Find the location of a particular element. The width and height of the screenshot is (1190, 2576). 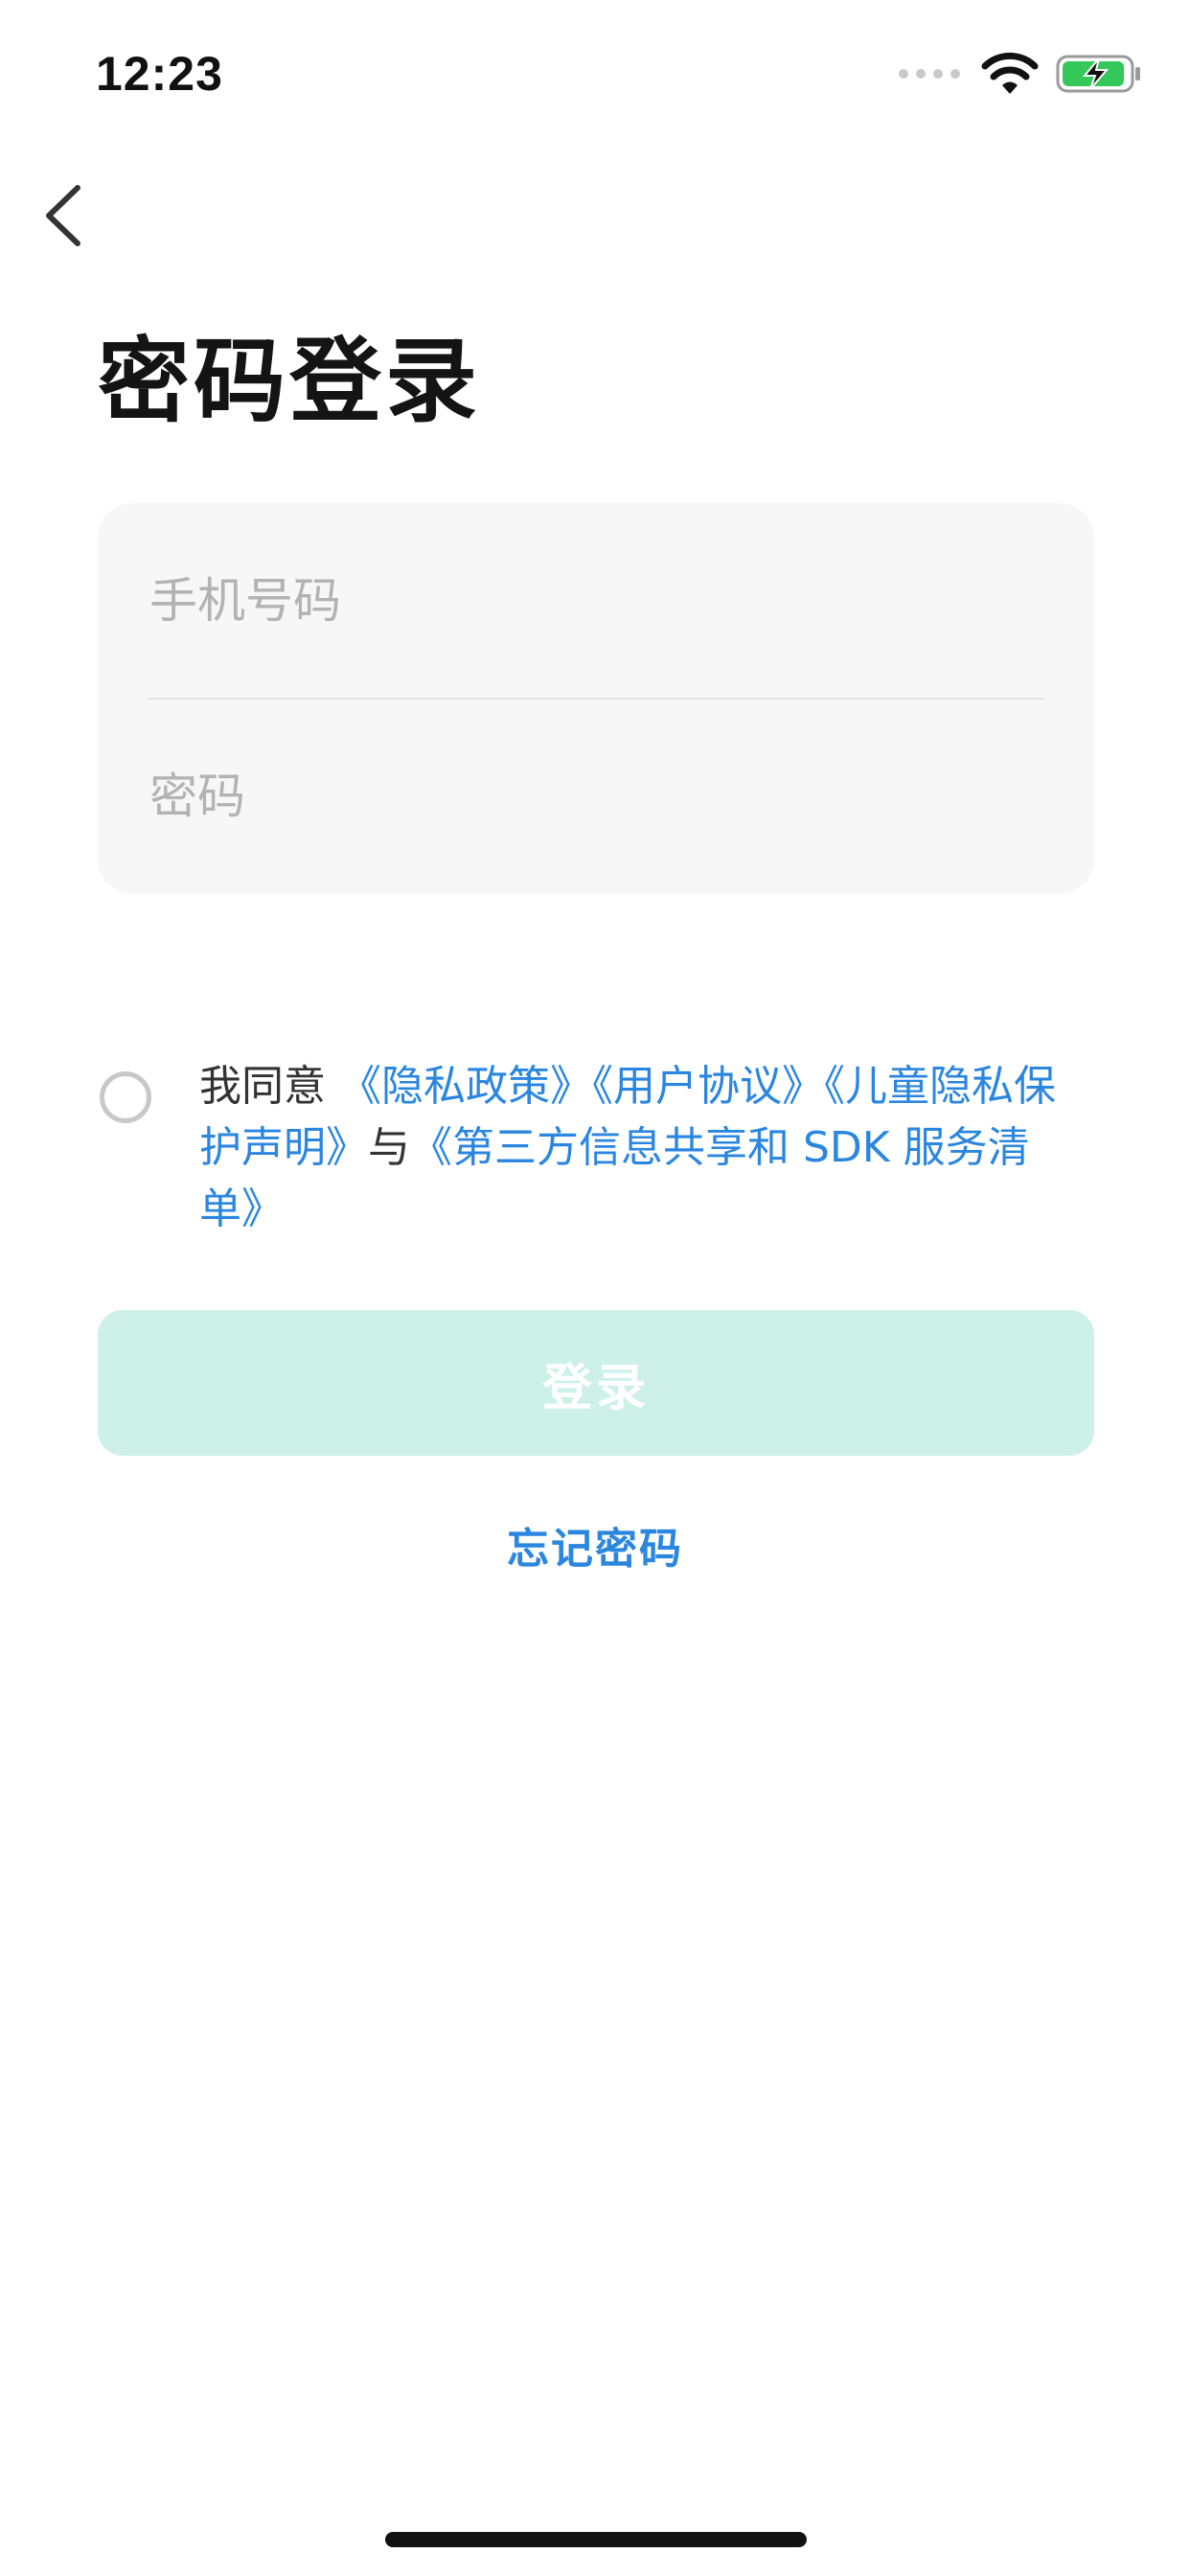

agreement-connector: 与 is located at coordinates (389, 1147).